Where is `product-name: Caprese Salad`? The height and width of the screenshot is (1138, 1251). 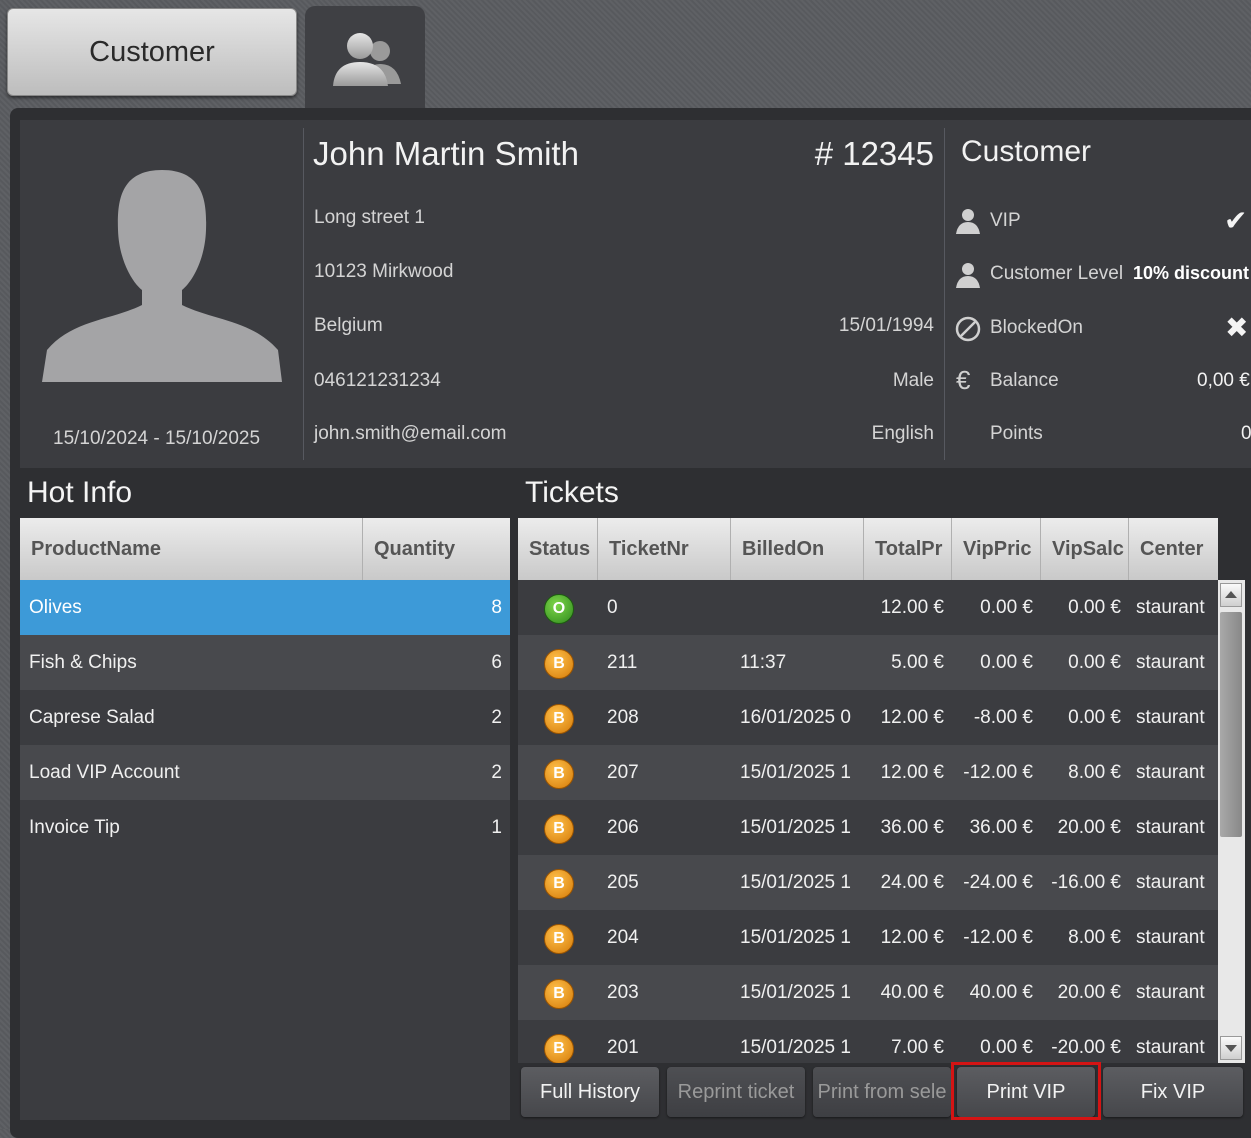
product-name: Caprese Salad is located at coordinates (92, 717).